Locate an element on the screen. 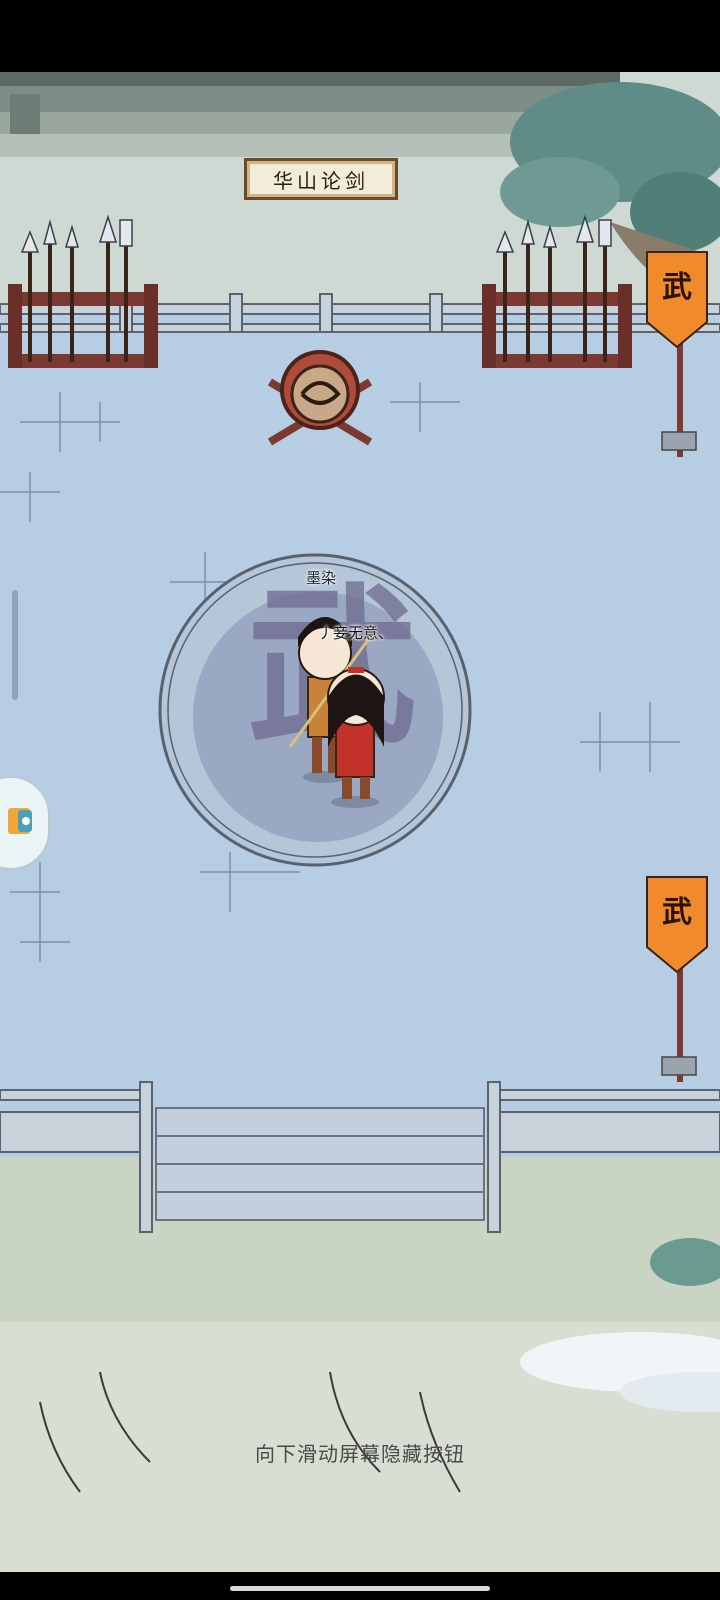 The width and height of the screenshot is (720, 1600). banner-char-top: 武 is located at coordinates (677, 287).